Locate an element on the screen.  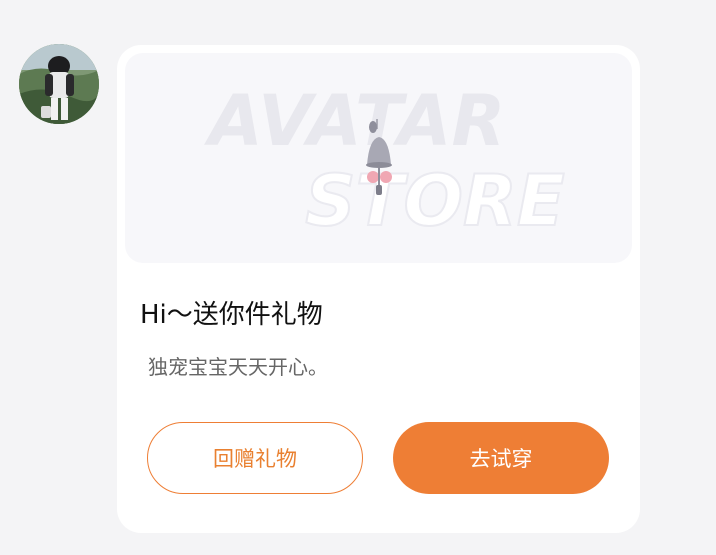
try-on-label: 去试穿 is located at coordinates (501, 459).